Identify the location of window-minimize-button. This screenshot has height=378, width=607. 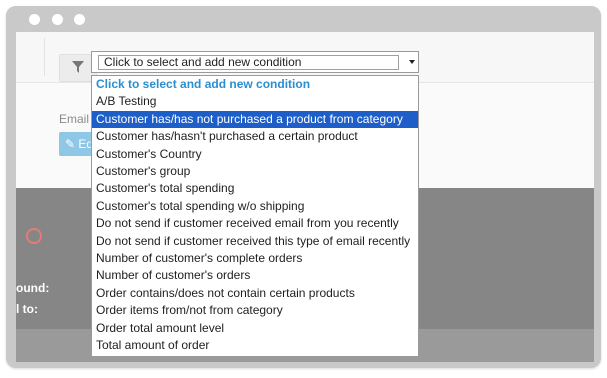
(57, 19).